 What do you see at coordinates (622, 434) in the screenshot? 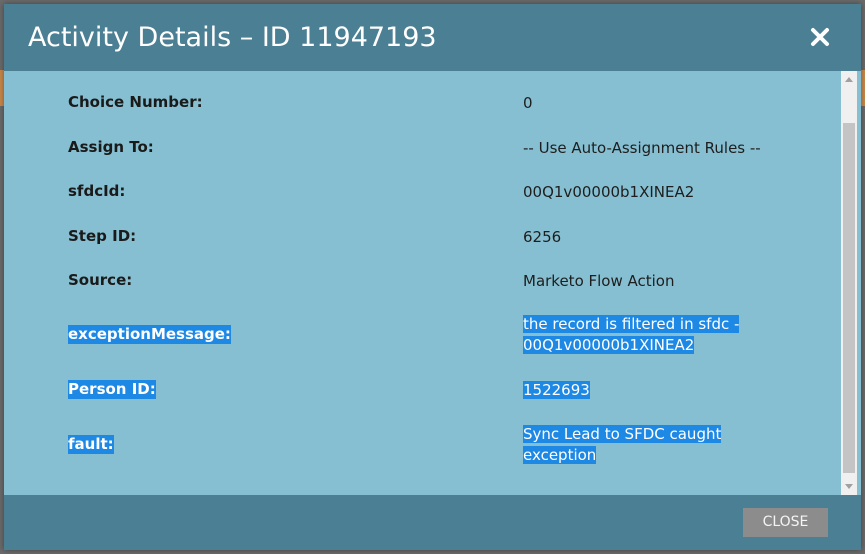
I see `detail-value-line: Sync Lead to SFDC caught` at bounding box center [622, 434].